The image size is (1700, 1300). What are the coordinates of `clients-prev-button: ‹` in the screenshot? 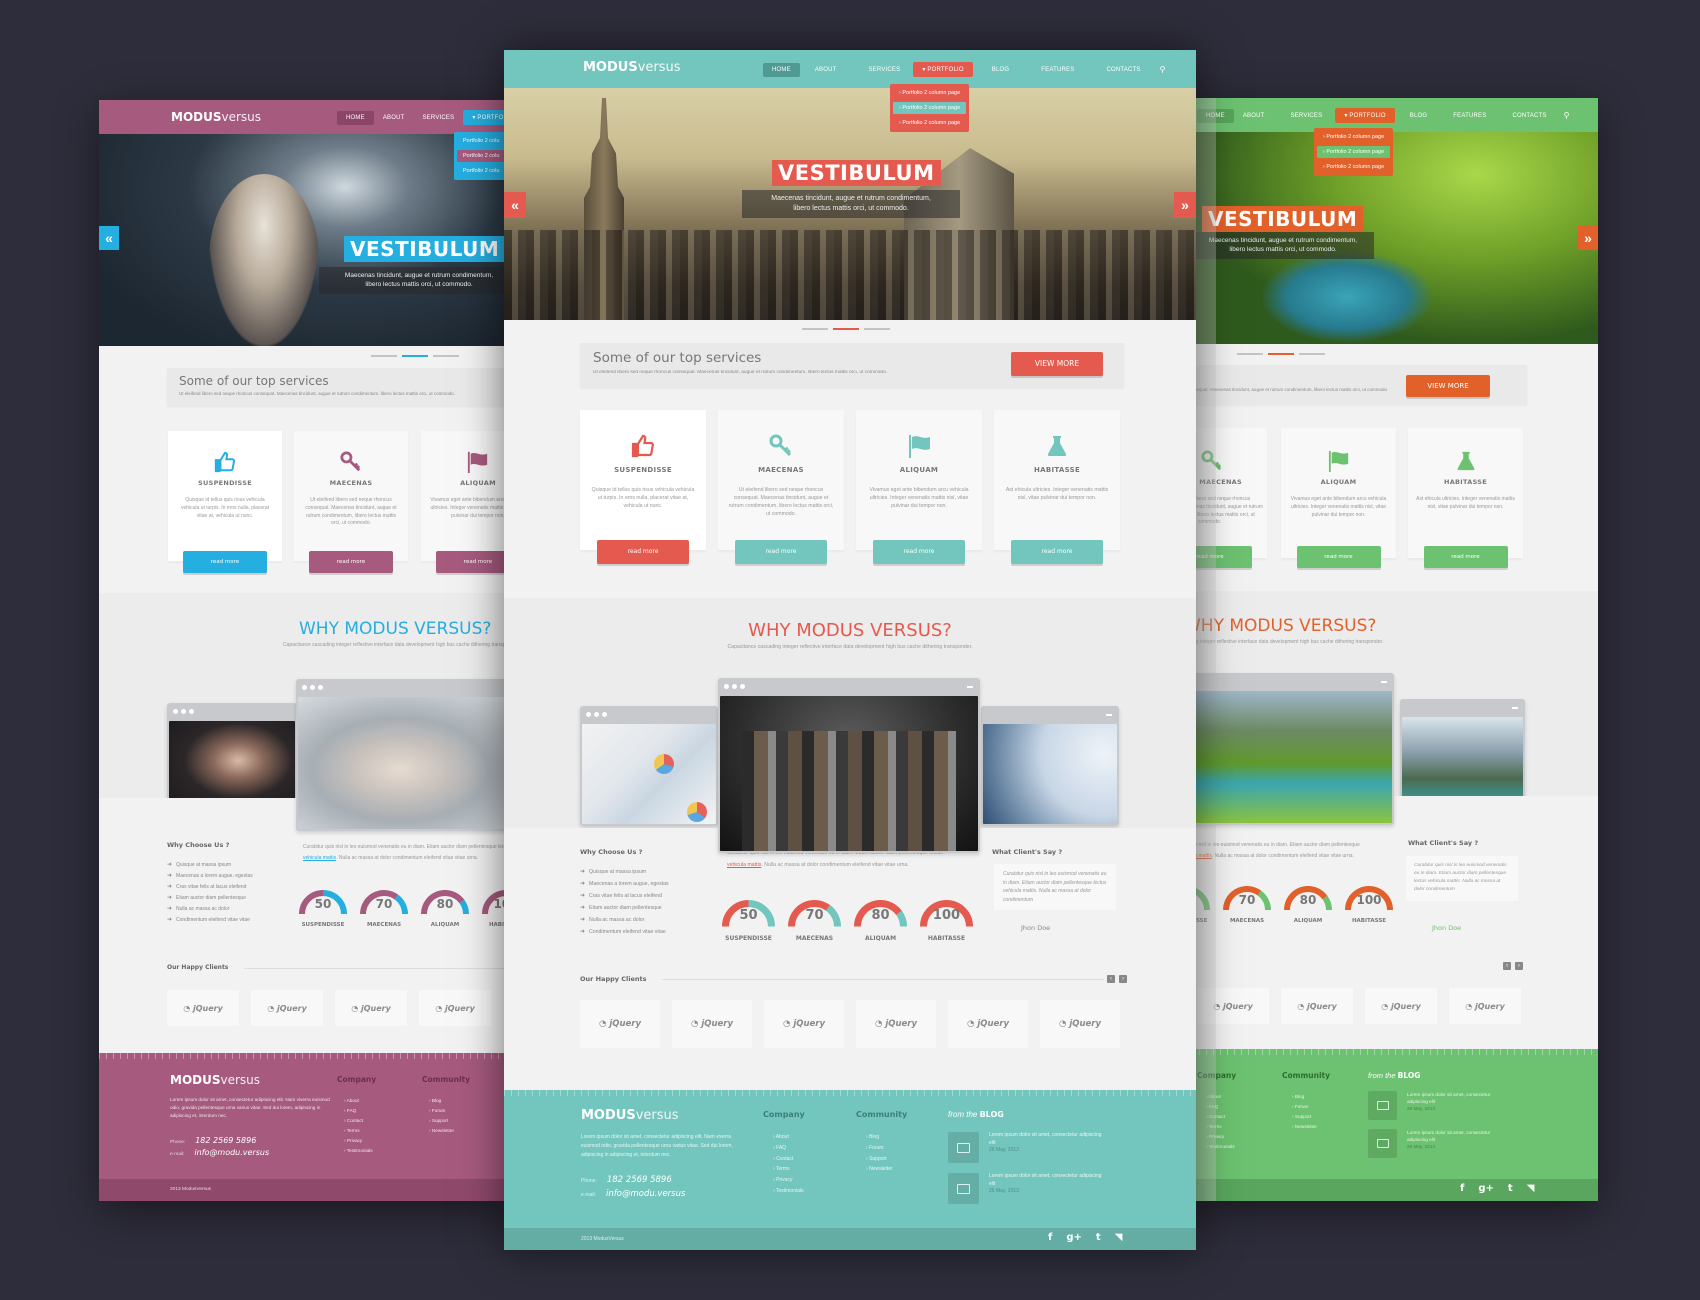 It's located at (1111, 979).